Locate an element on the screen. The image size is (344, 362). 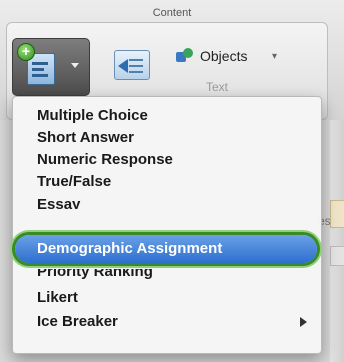
menu-item-likert: Likert is located at coordinates (167, 298).